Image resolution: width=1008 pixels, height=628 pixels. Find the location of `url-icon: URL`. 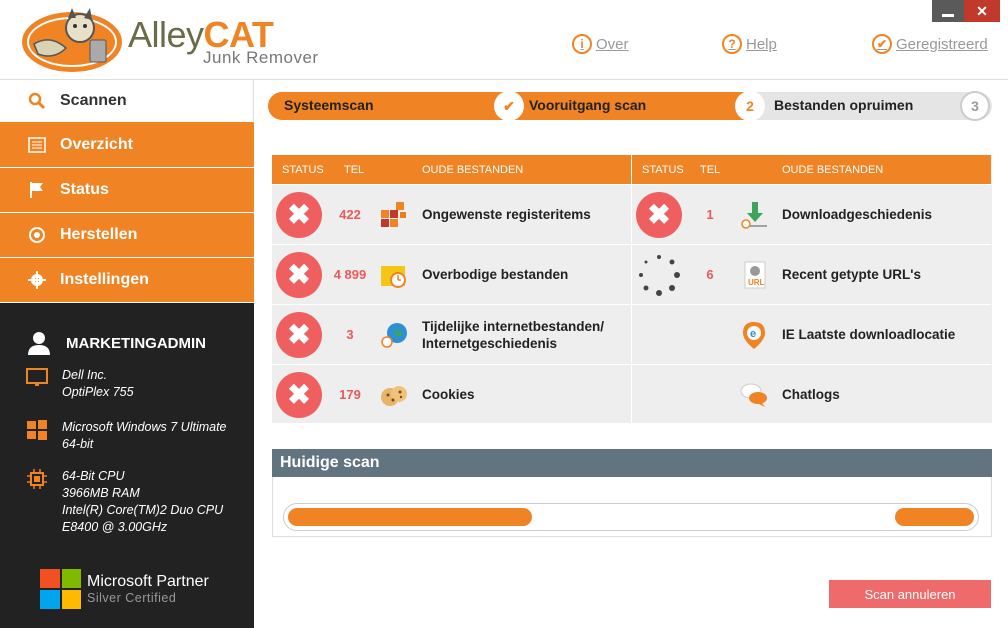

url-icon: URL is located at coordinates (754, 275).